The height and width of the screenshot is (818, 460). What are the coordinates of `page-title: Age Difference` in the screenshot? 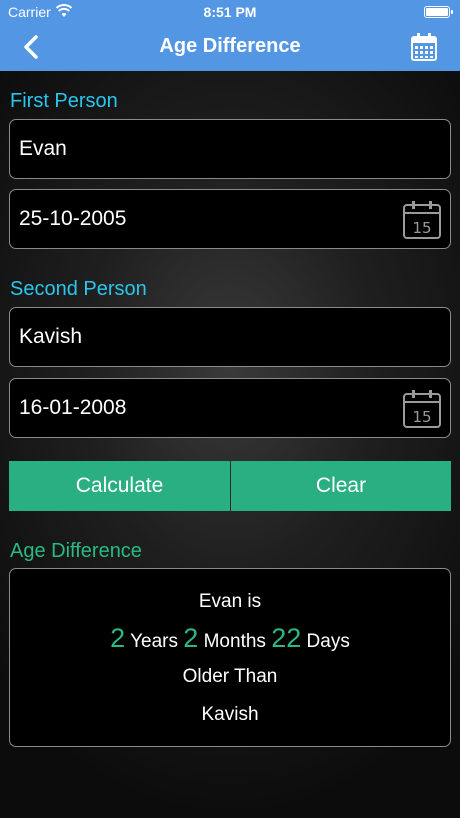 It's located at (230, 46).